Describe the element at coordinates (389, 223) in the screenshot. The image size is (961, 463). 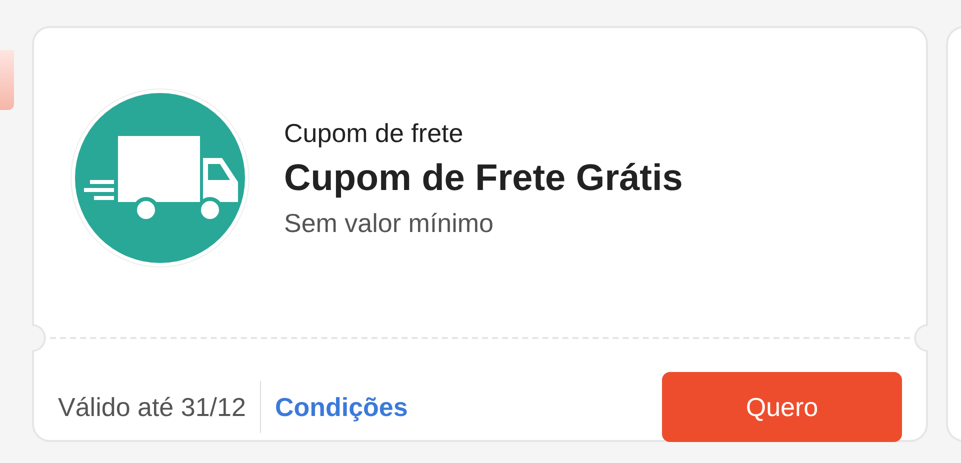
I see `coupon-condition: Sem valor mínimo` at that location.